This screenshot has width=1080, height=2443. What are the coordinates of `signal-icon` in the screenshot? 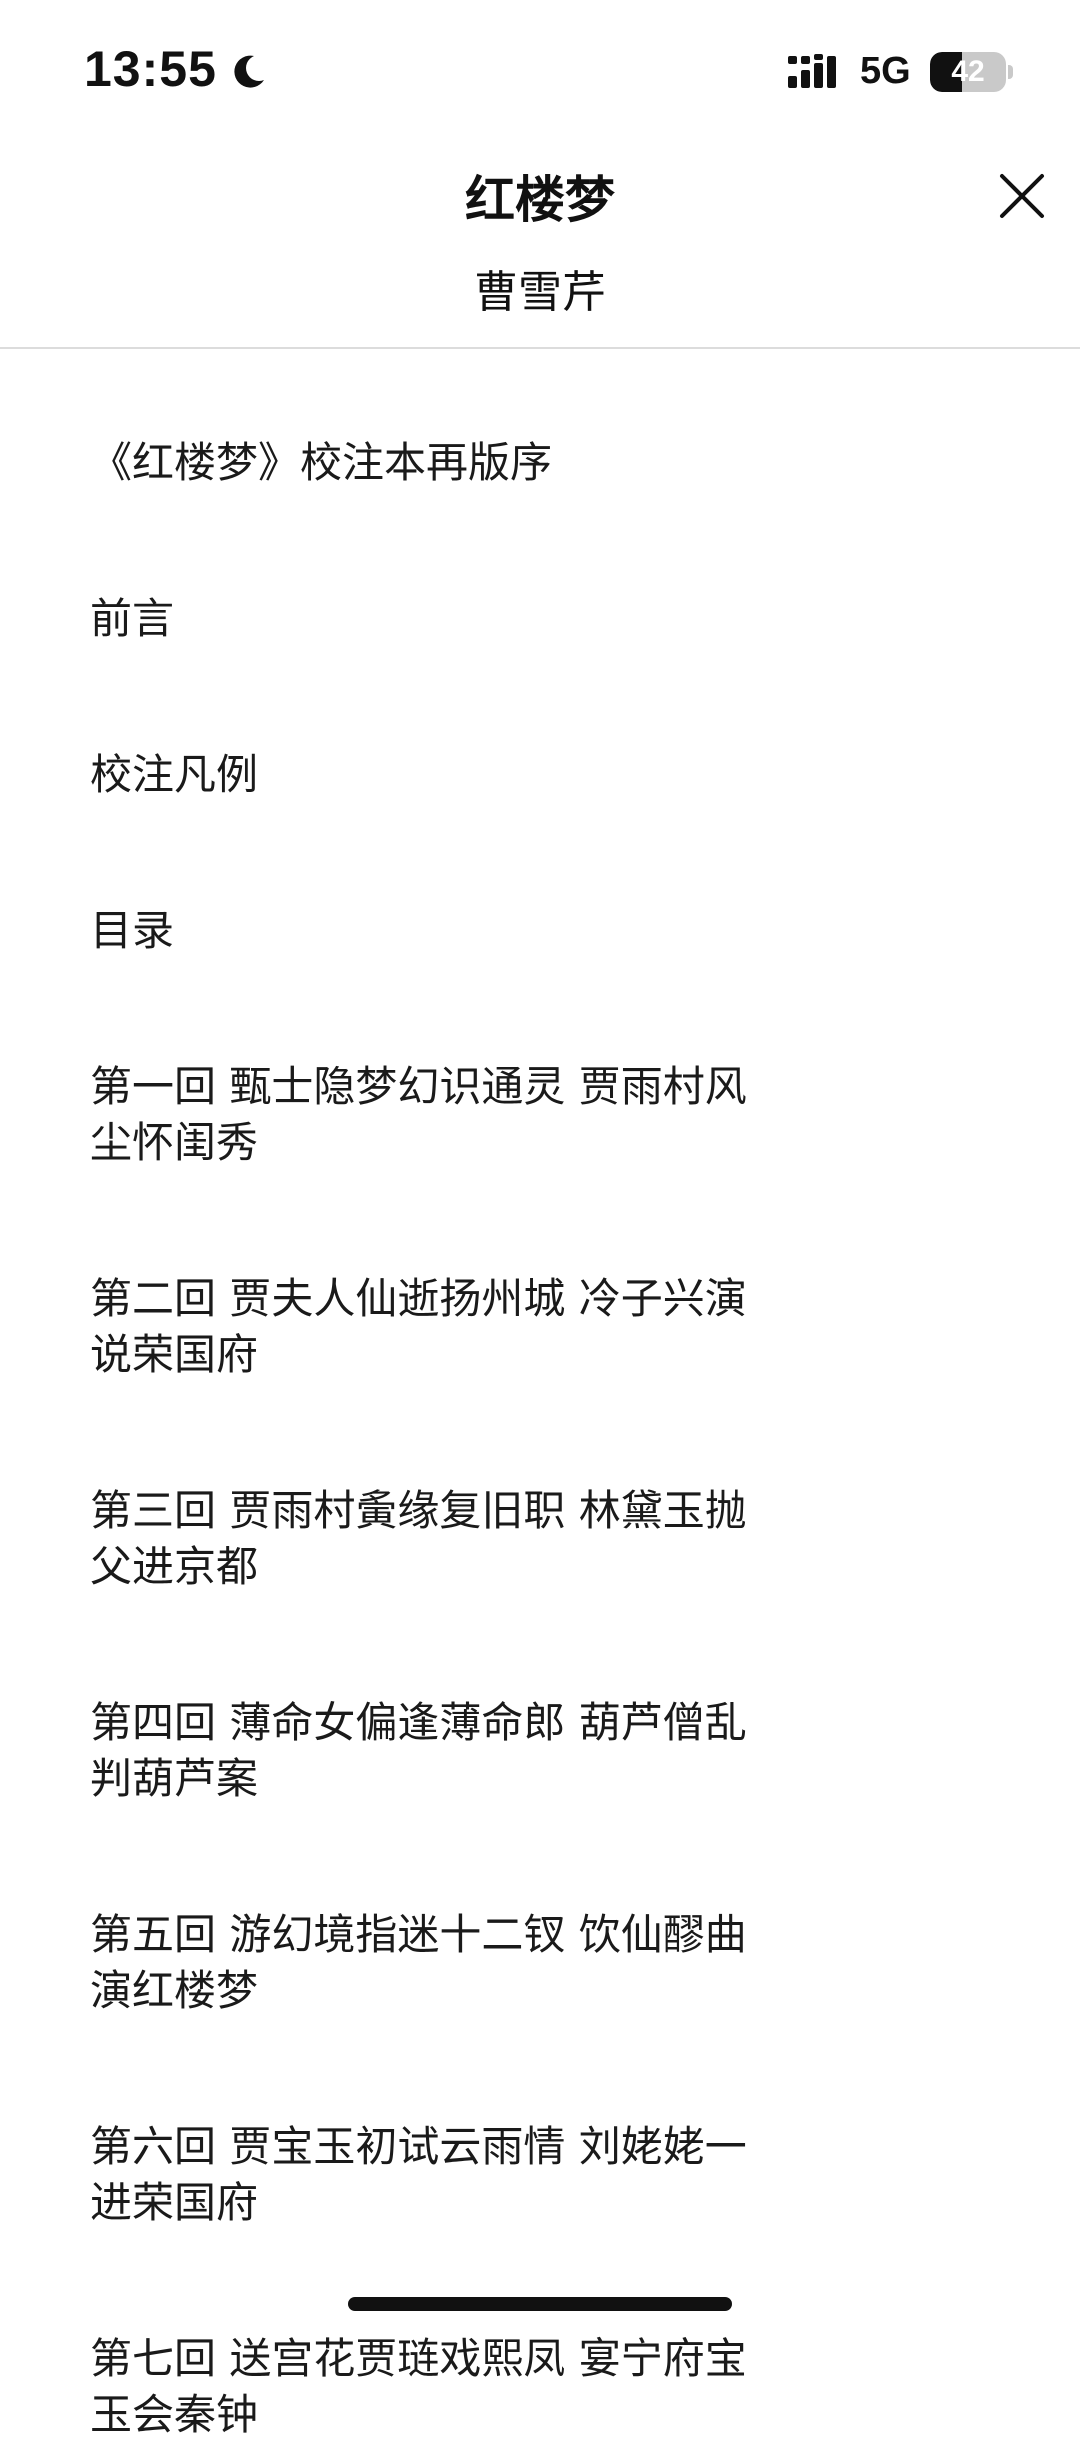 It's located at (812, 71).